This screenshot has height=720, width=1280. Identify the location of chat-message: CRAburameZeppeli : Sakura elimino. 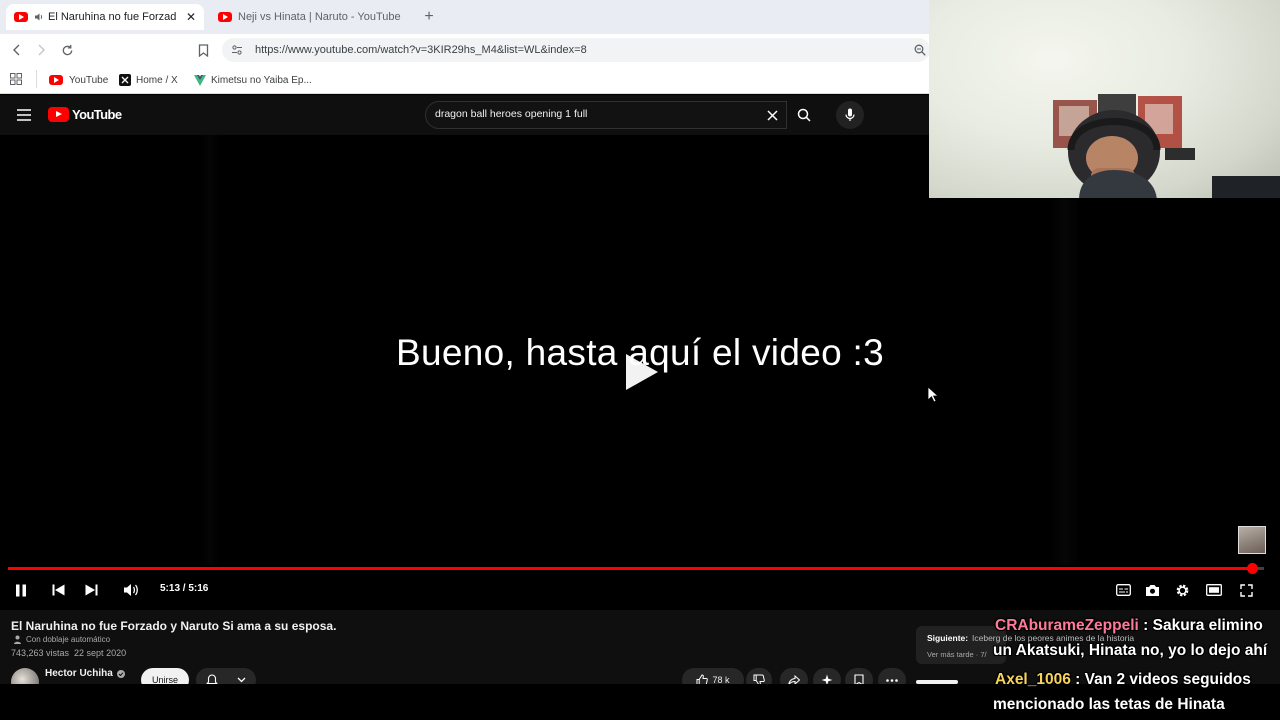
(1129, 626).